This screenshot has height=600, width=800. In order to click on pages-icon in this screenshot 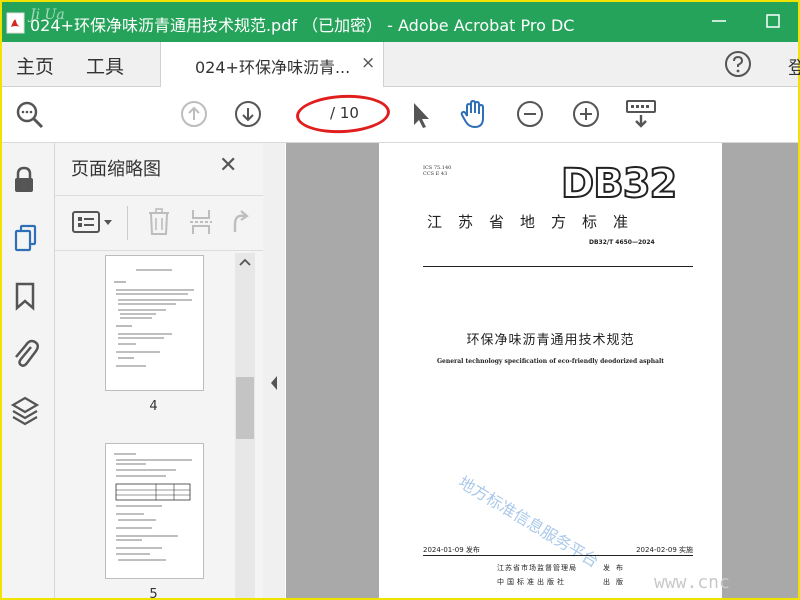, I will do `click(26, 238)`.